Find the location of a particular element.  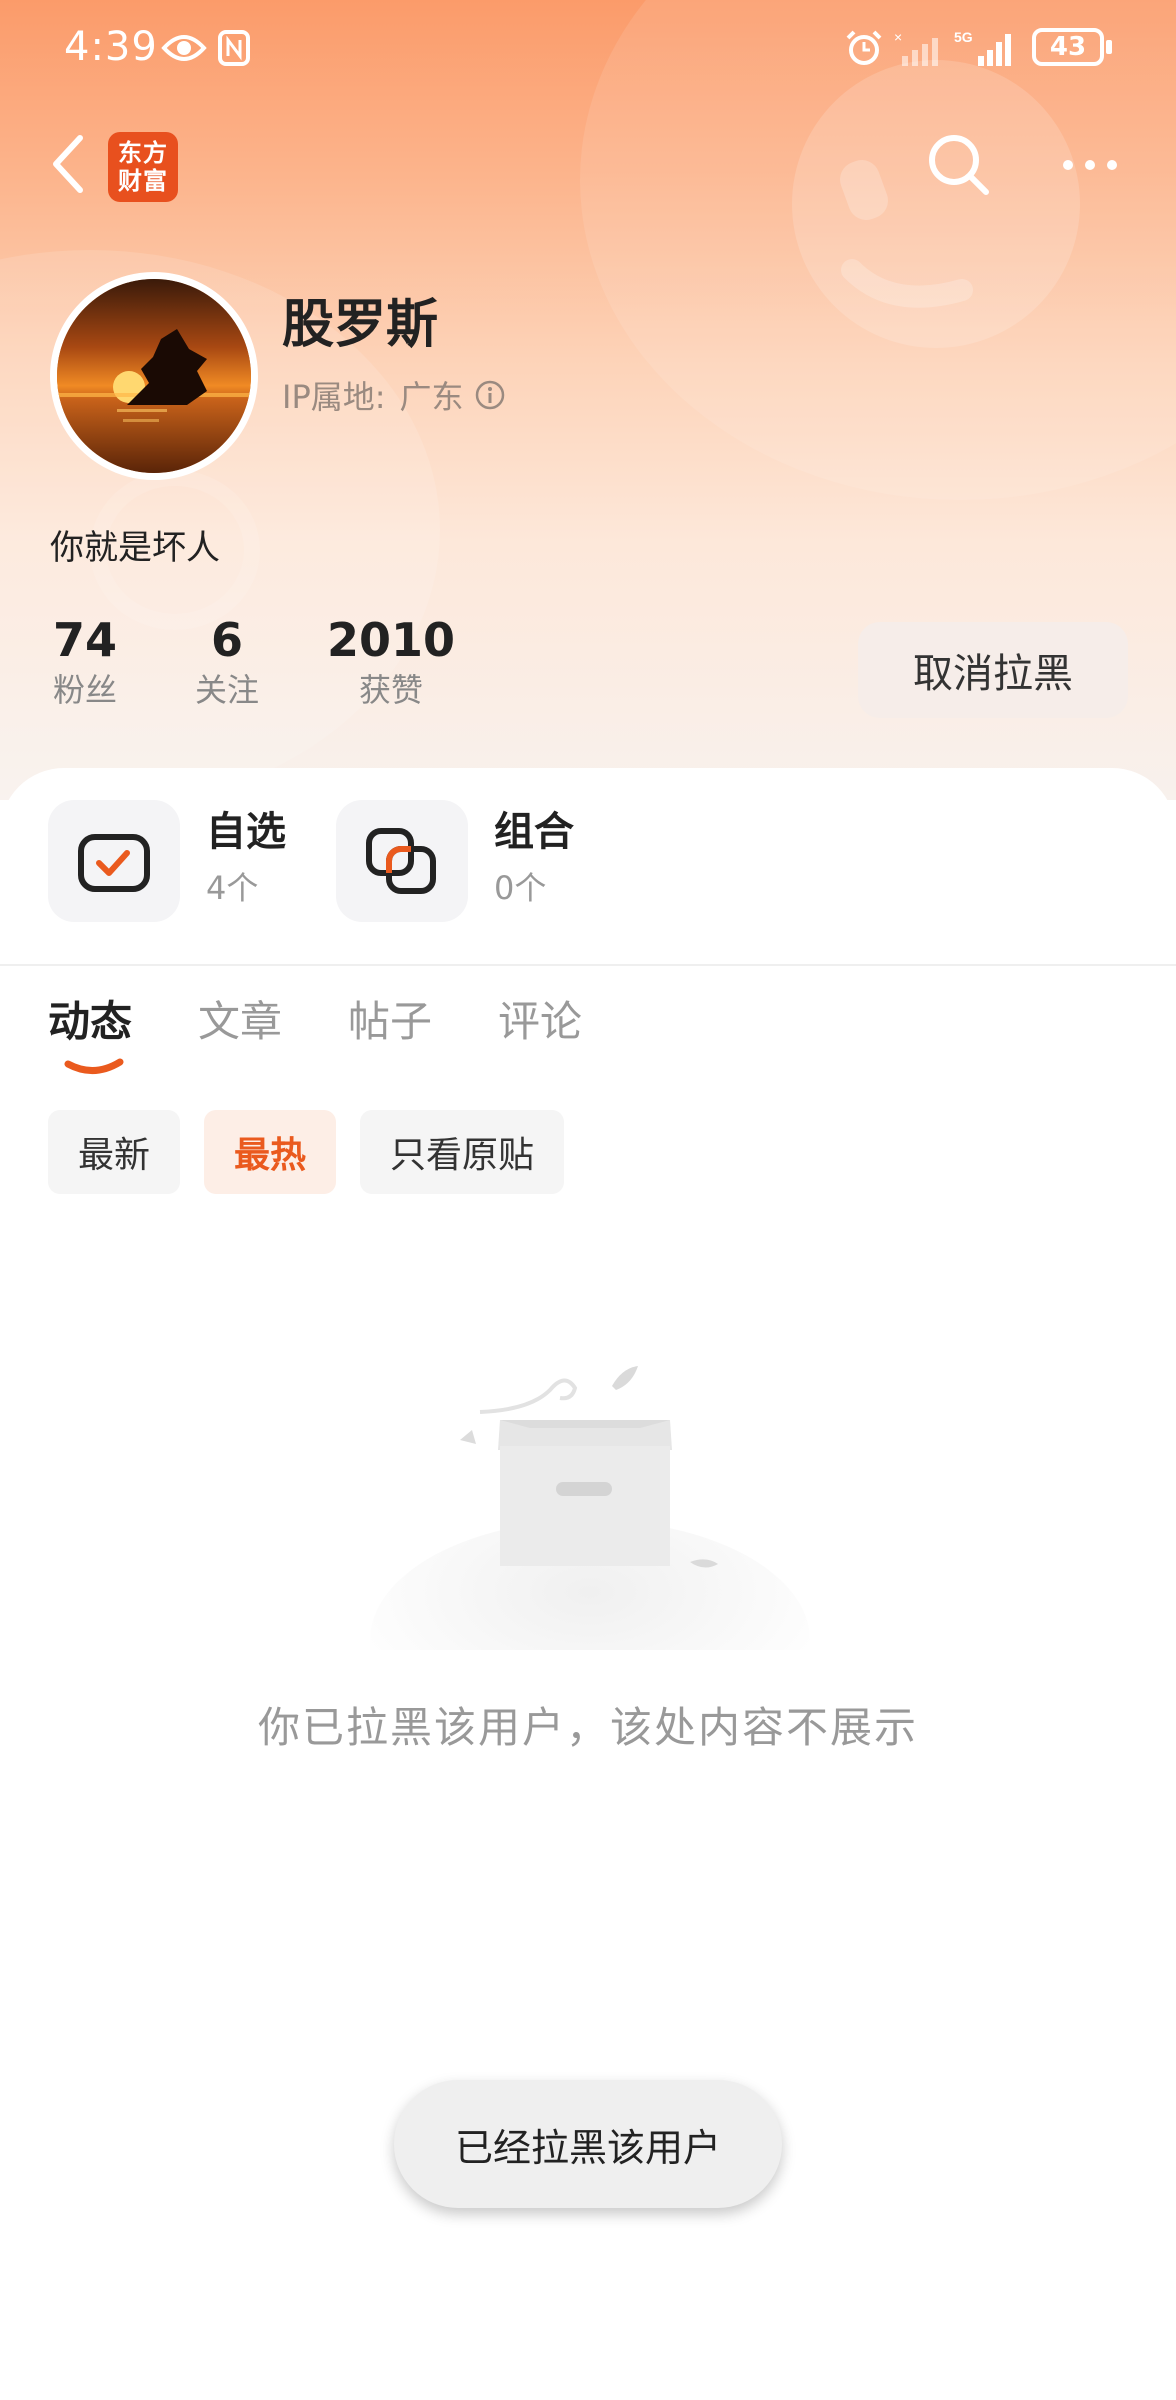

stat-followers: 74 粉丝 is located at coordinates (85, 662).